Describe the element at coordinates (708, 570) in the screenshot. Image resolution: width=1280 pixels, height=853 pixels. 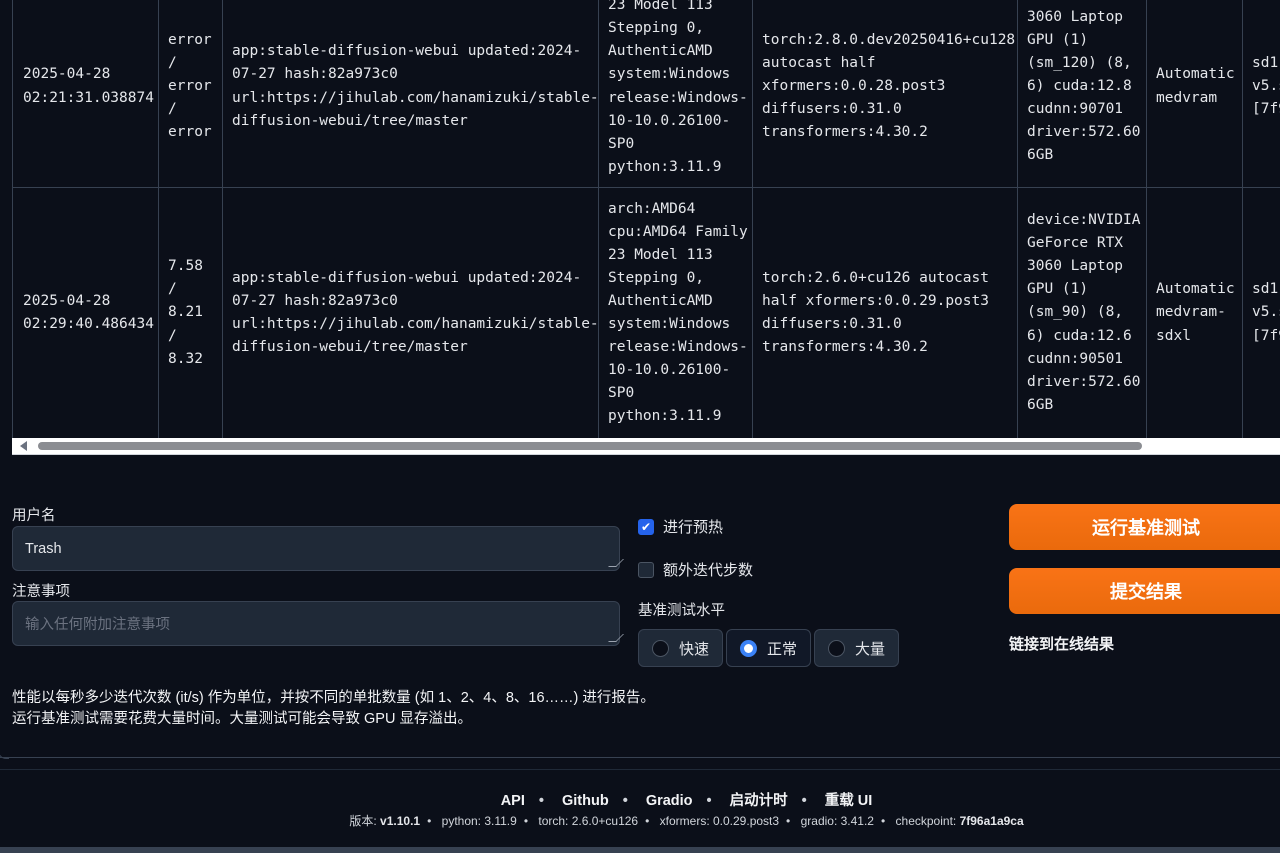
I see `extra-steps-label: 额外迭代步数` at that location.